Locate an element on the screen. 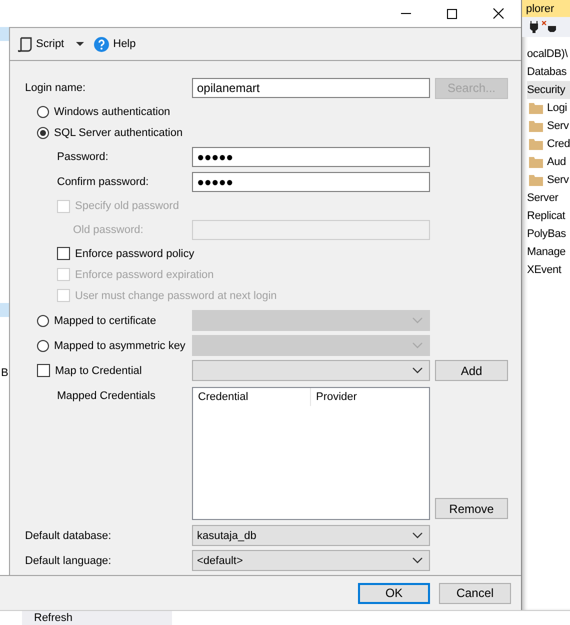 The image size is (570, 625). script-button: Script is located at coordinates (51, 44).